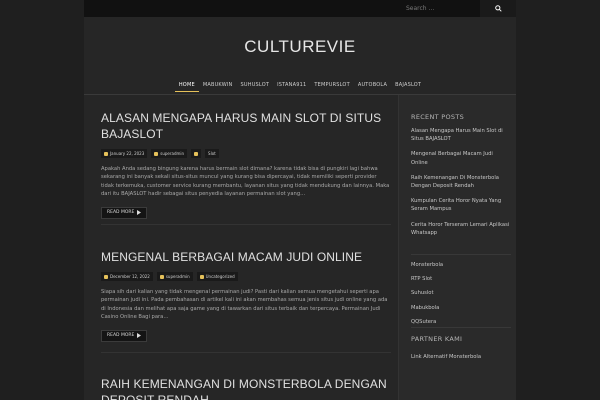 The width and height of the screenshot is (600, 400). I want to click on nav-item-autobola: AUTOBOLA, so click(372, 86).